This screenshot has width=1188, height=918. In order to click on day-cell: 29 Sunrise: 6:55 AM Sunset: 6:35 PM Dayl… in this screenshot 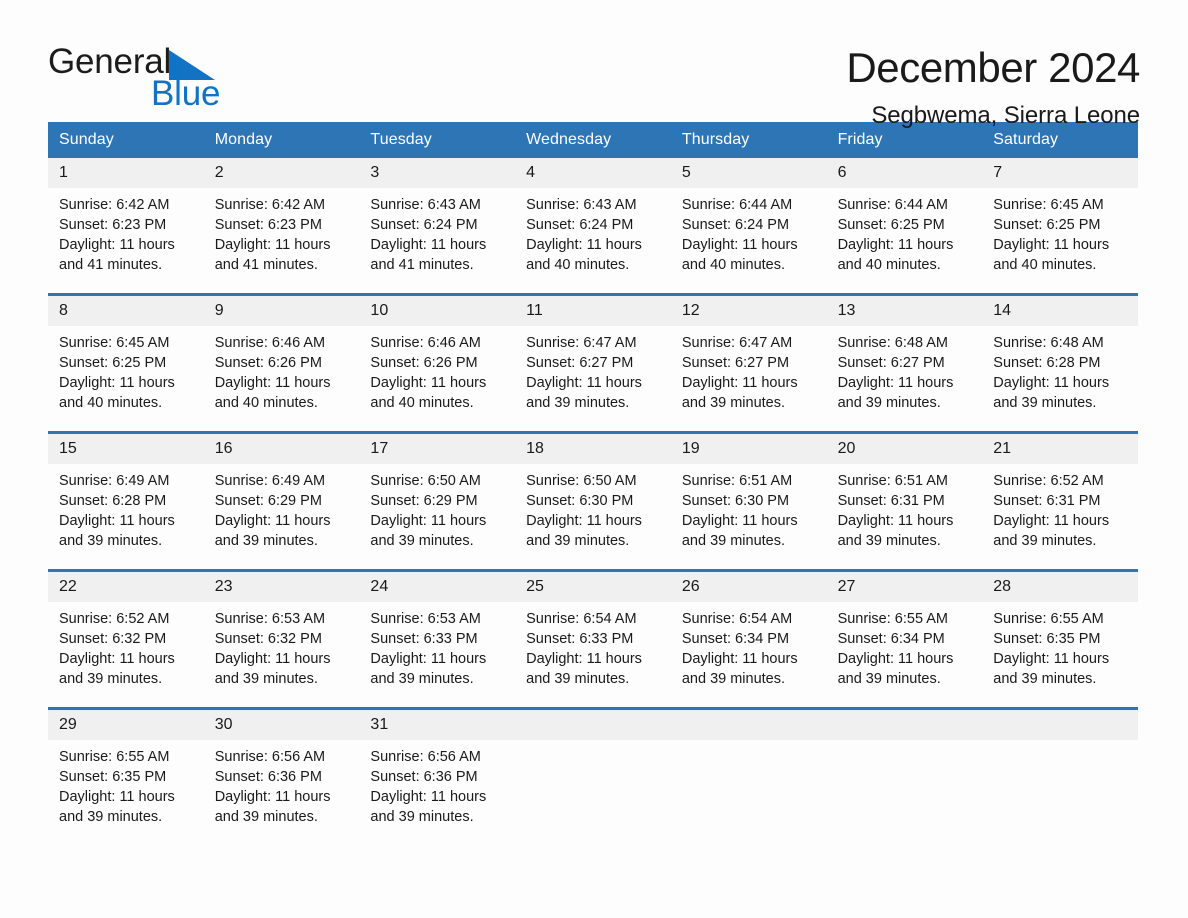, I will do `click(126, 768)`.